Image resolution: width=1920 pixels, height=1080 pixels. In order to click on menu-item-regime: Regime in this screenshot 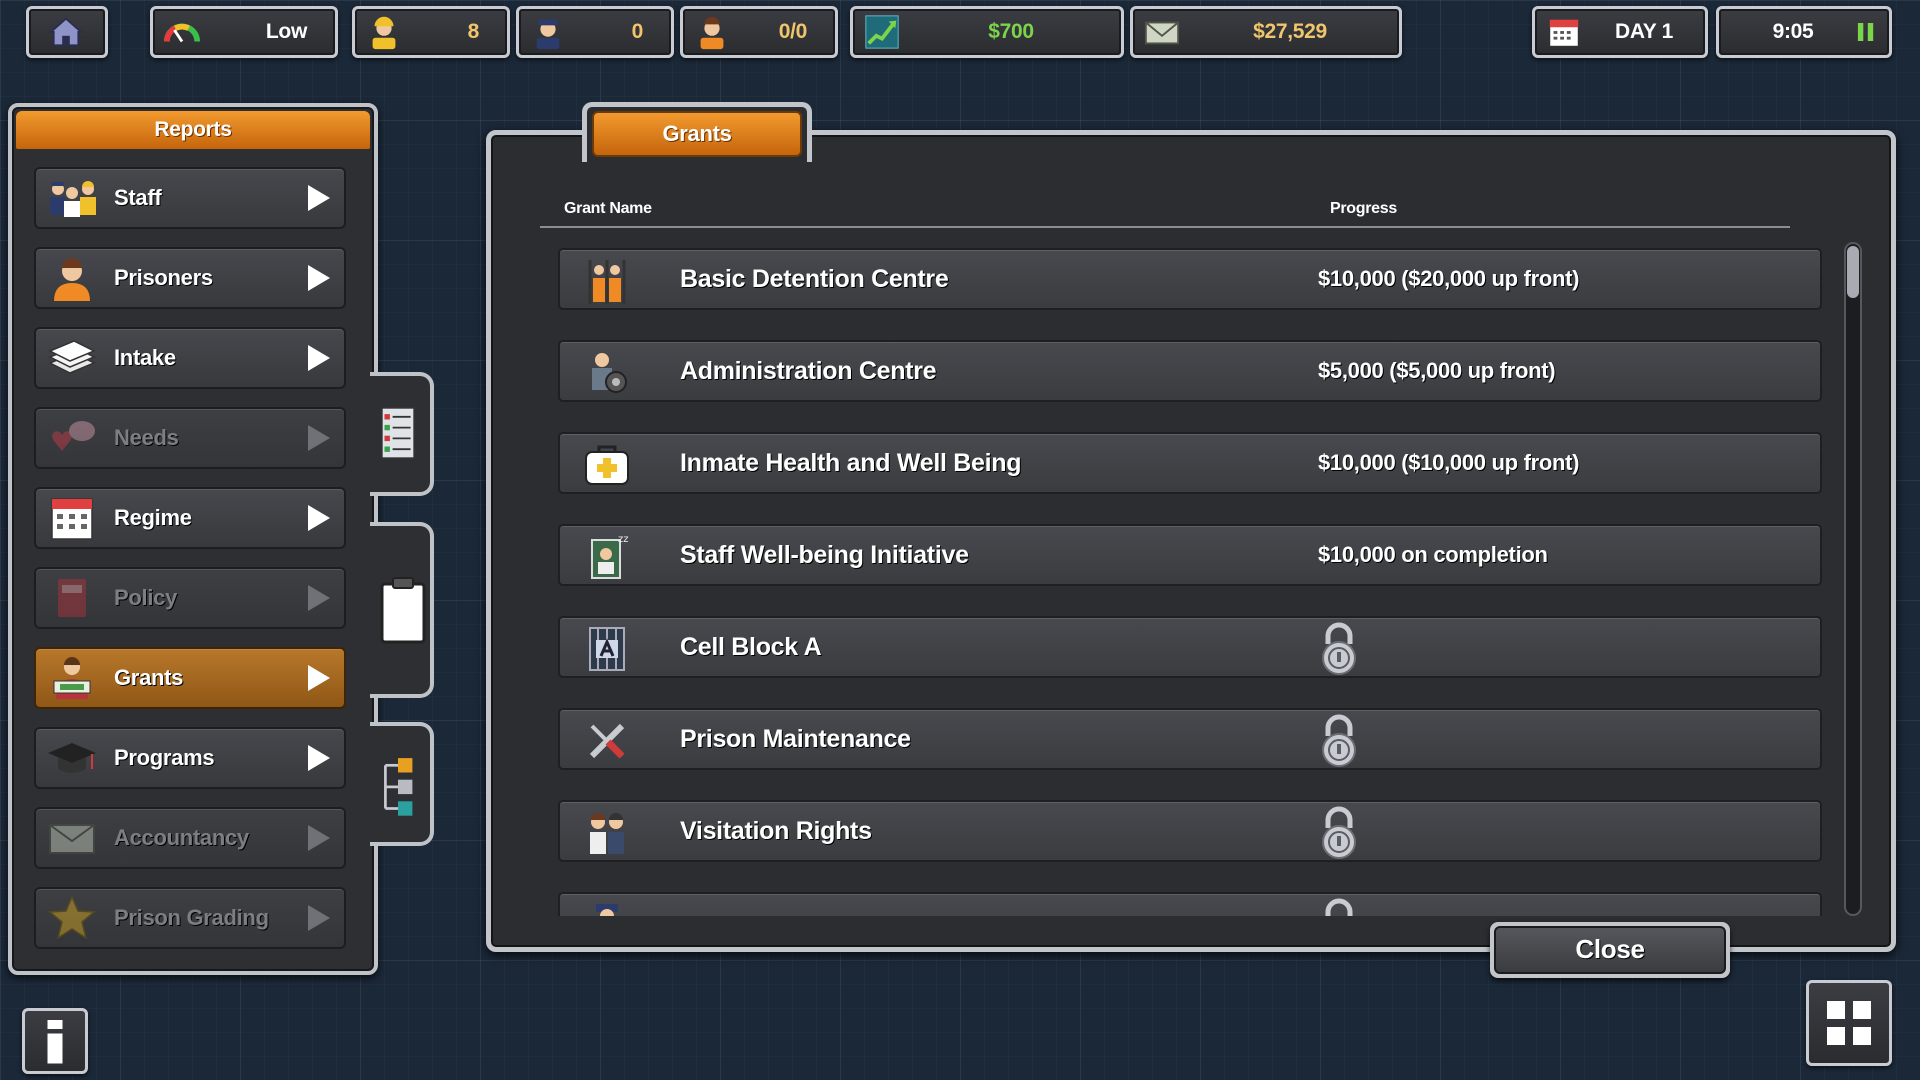, I will do `click(190, 518)`.